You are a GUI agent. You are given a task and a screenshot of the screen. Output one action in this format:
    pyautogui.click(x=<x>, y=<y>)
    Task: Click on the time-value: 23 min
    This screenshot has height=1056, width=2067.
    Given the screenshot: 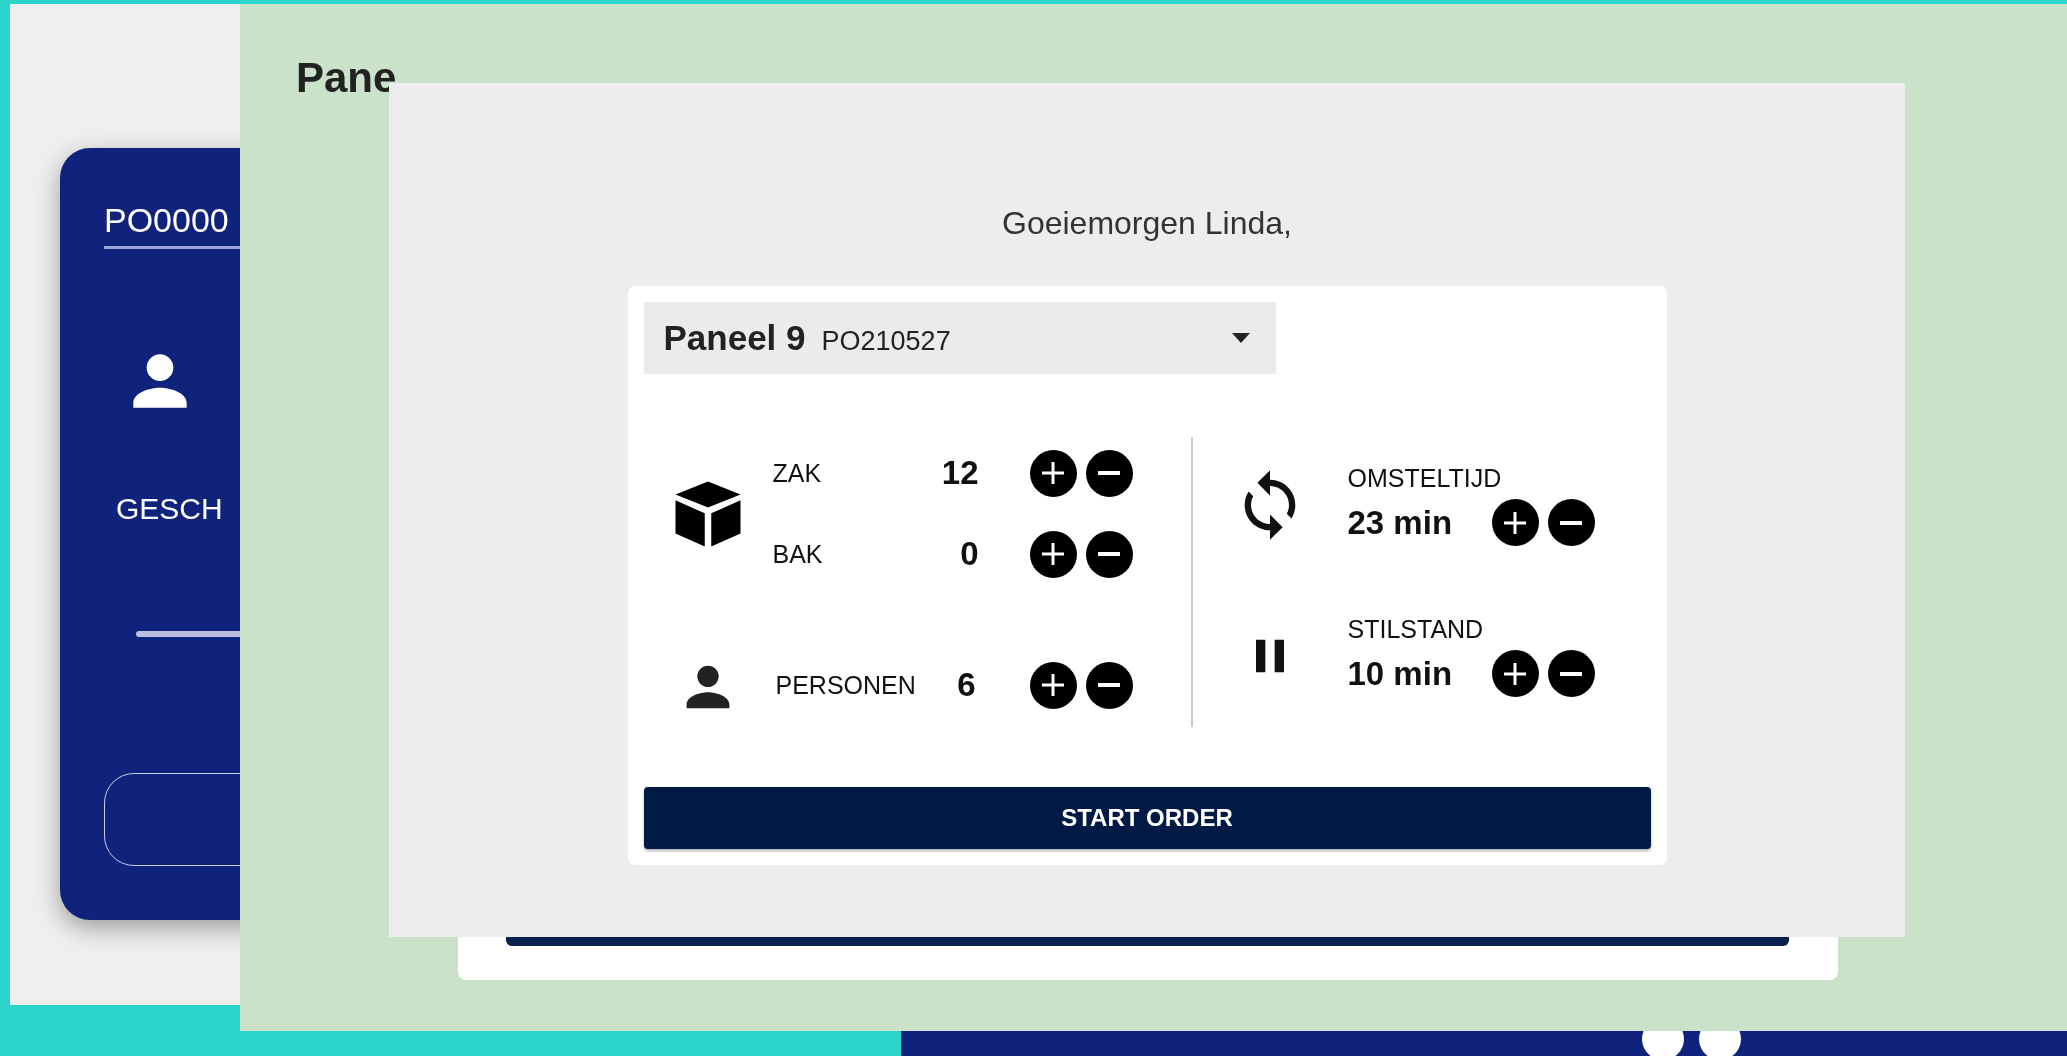 What is the action you would take?
    pyautogui.click(x=1400, y=522)
    